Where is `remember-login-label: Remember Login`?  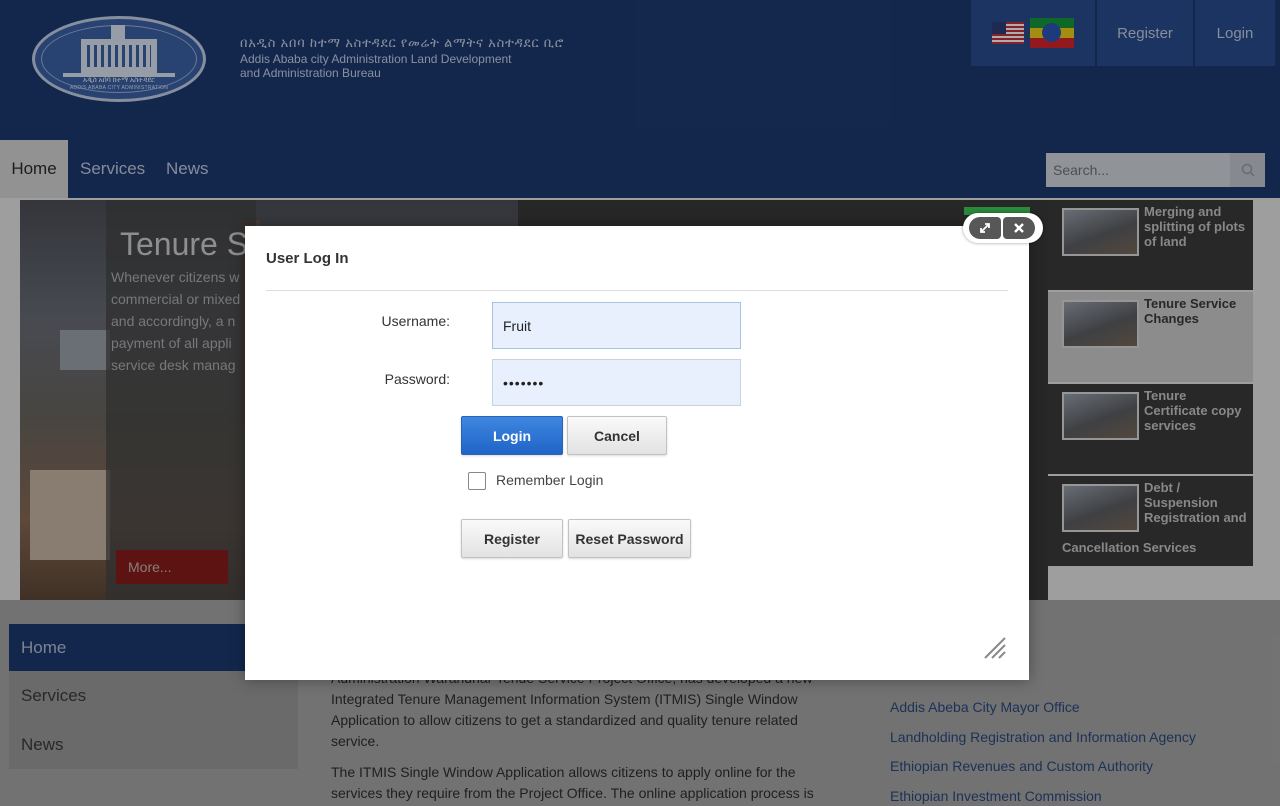 remember-login-label: Remember Login is located at coordinates (549, 480).